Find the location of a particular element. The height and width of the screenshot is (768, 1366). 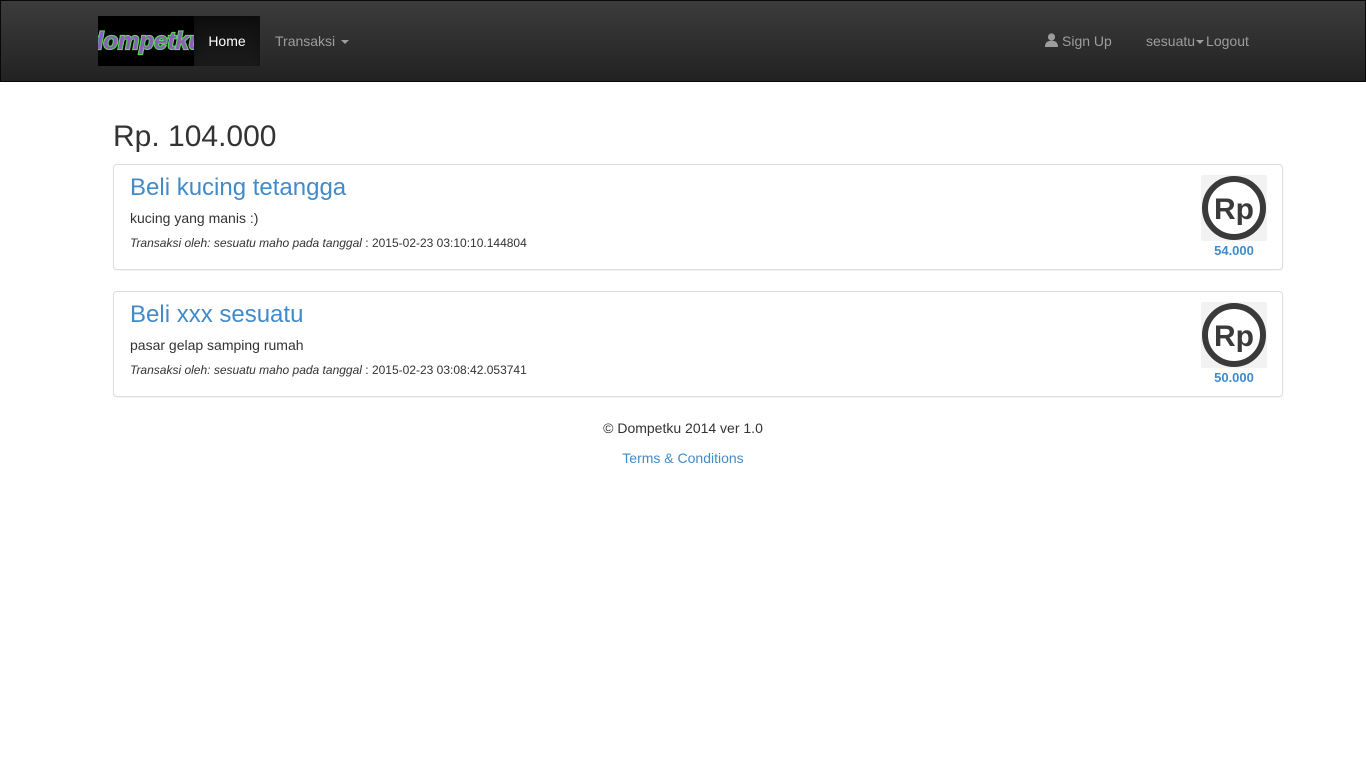

nav-signup-label: Sign Up is located at coordinates (1087, 41).